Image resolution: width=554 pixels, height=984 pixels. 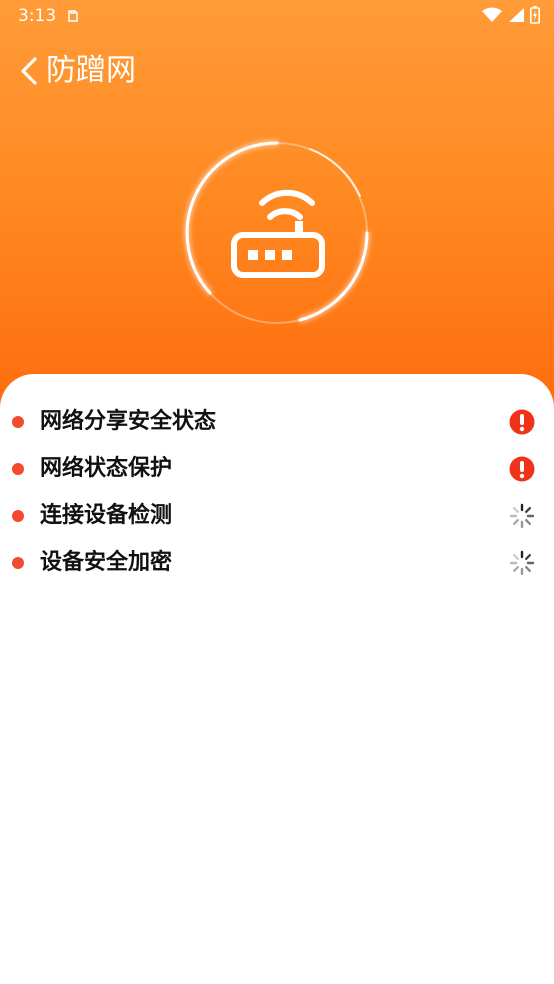 I want to click on status-bar: 3:13, so click(x=277, y=16).